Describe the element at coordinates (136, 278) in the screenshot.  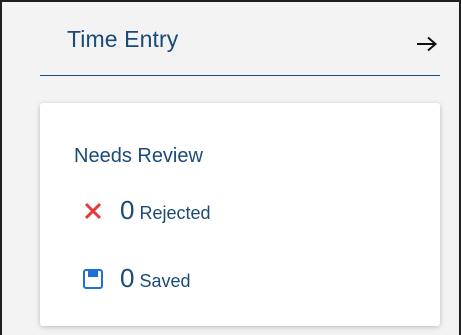
I see `saved-entry-row: 0 Saved` at that location.